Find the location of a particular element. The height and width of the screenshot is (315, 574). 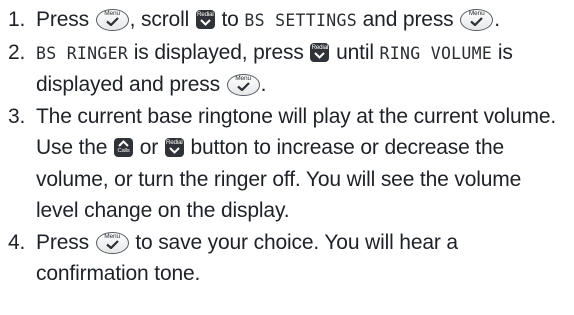

calls-key-icon: Calls is located at coordinates (124, 147).